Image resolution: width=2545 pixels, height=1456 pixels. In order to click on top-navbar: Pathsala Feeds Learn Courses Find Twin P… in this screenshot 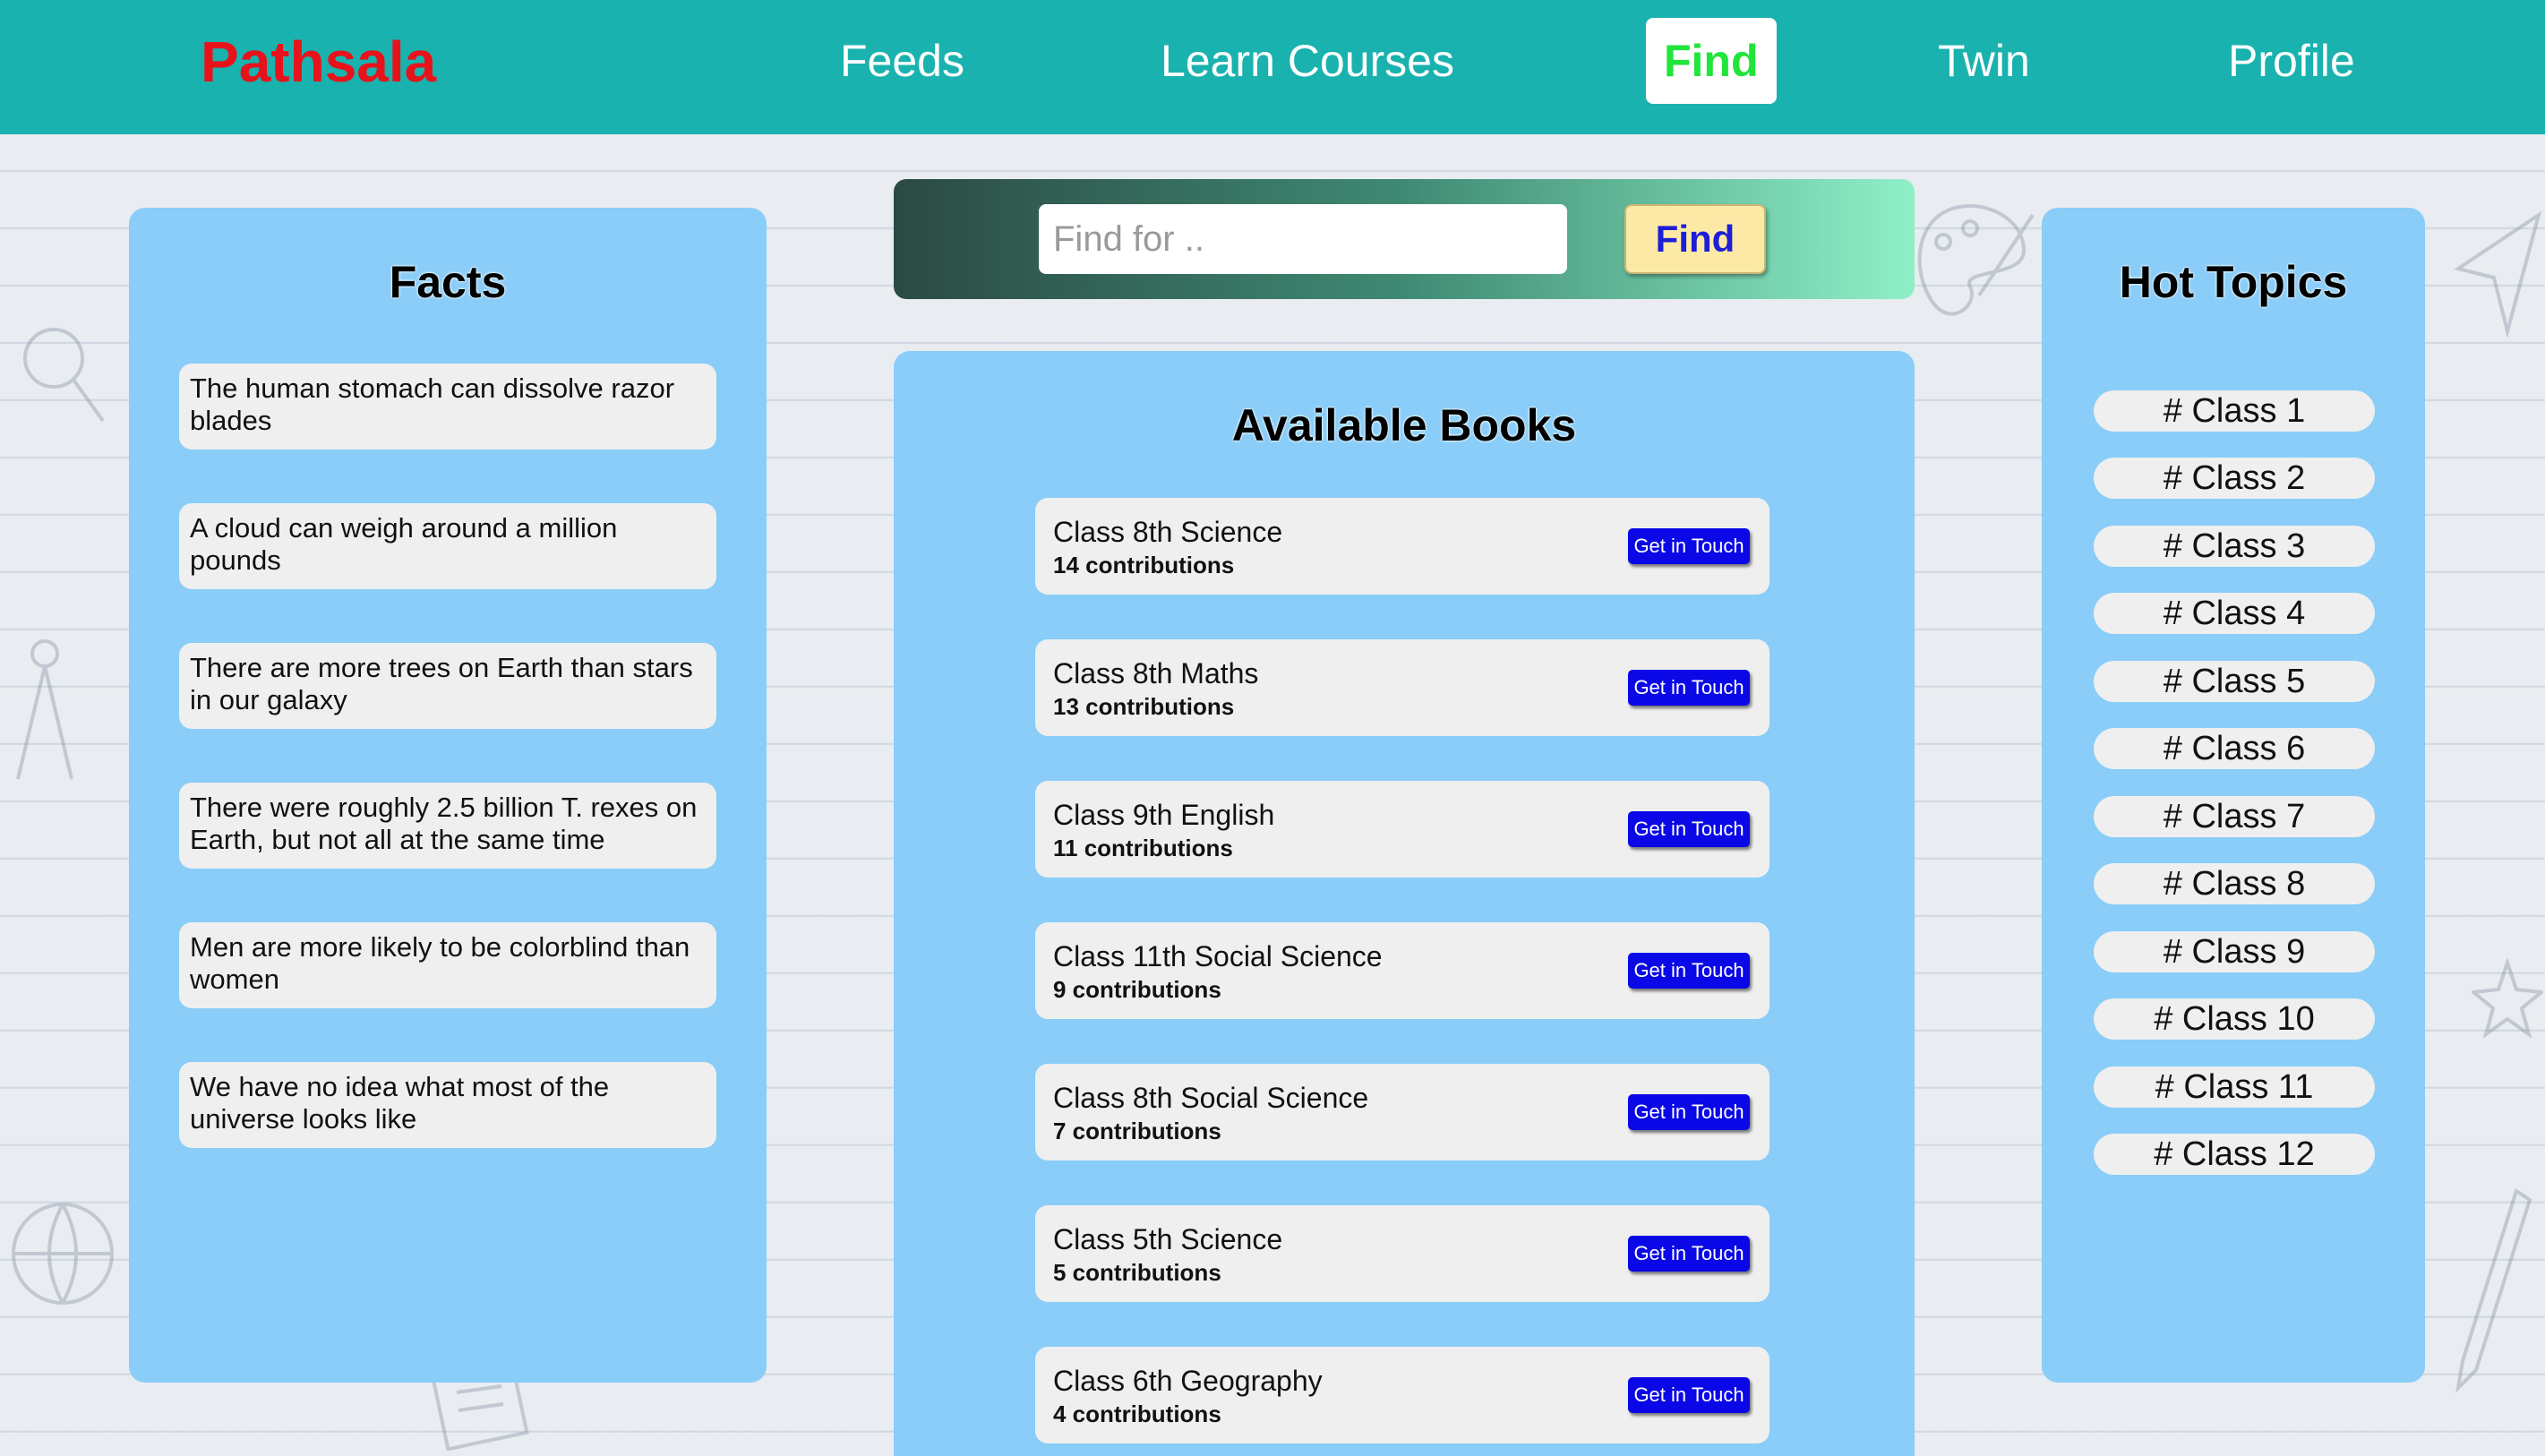, I will do `click(1272, 67)`.